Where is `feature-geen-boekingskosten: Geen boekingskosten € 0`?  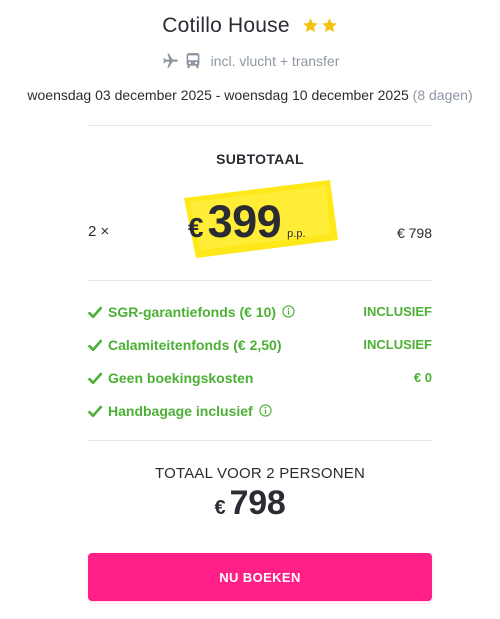
feature-geen-boekingskosten: Geen boekingskosten € 0 is located at coordinates (260, 386).